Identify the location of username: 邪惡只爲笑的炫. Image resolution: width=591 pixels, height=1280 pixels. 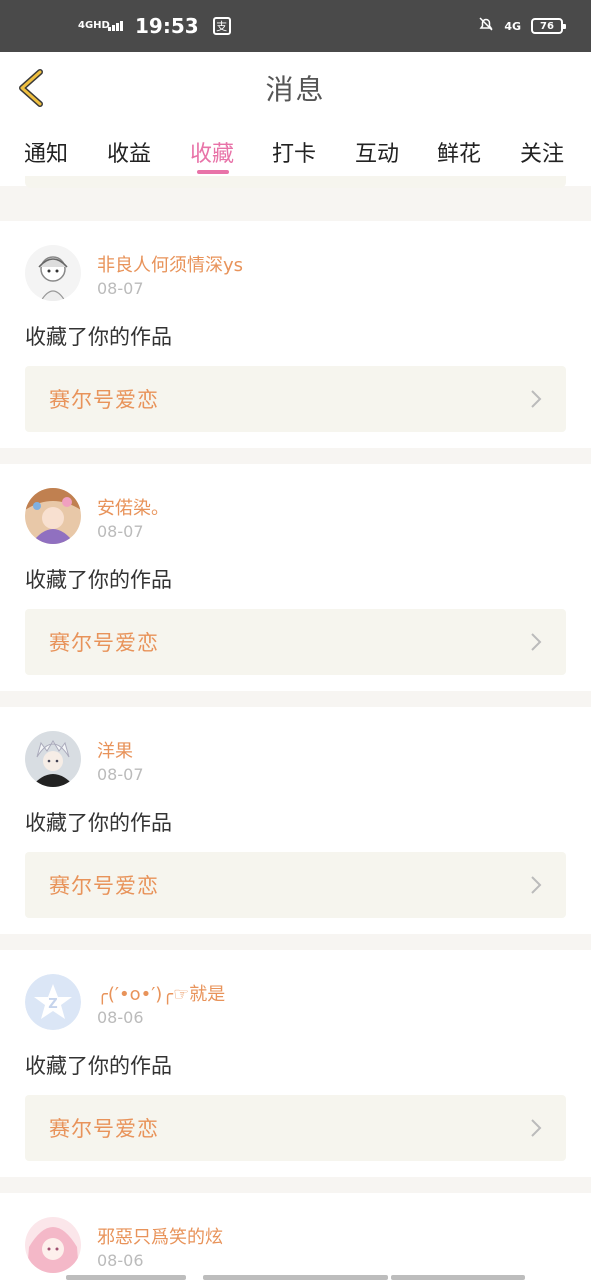
(160, 1236).